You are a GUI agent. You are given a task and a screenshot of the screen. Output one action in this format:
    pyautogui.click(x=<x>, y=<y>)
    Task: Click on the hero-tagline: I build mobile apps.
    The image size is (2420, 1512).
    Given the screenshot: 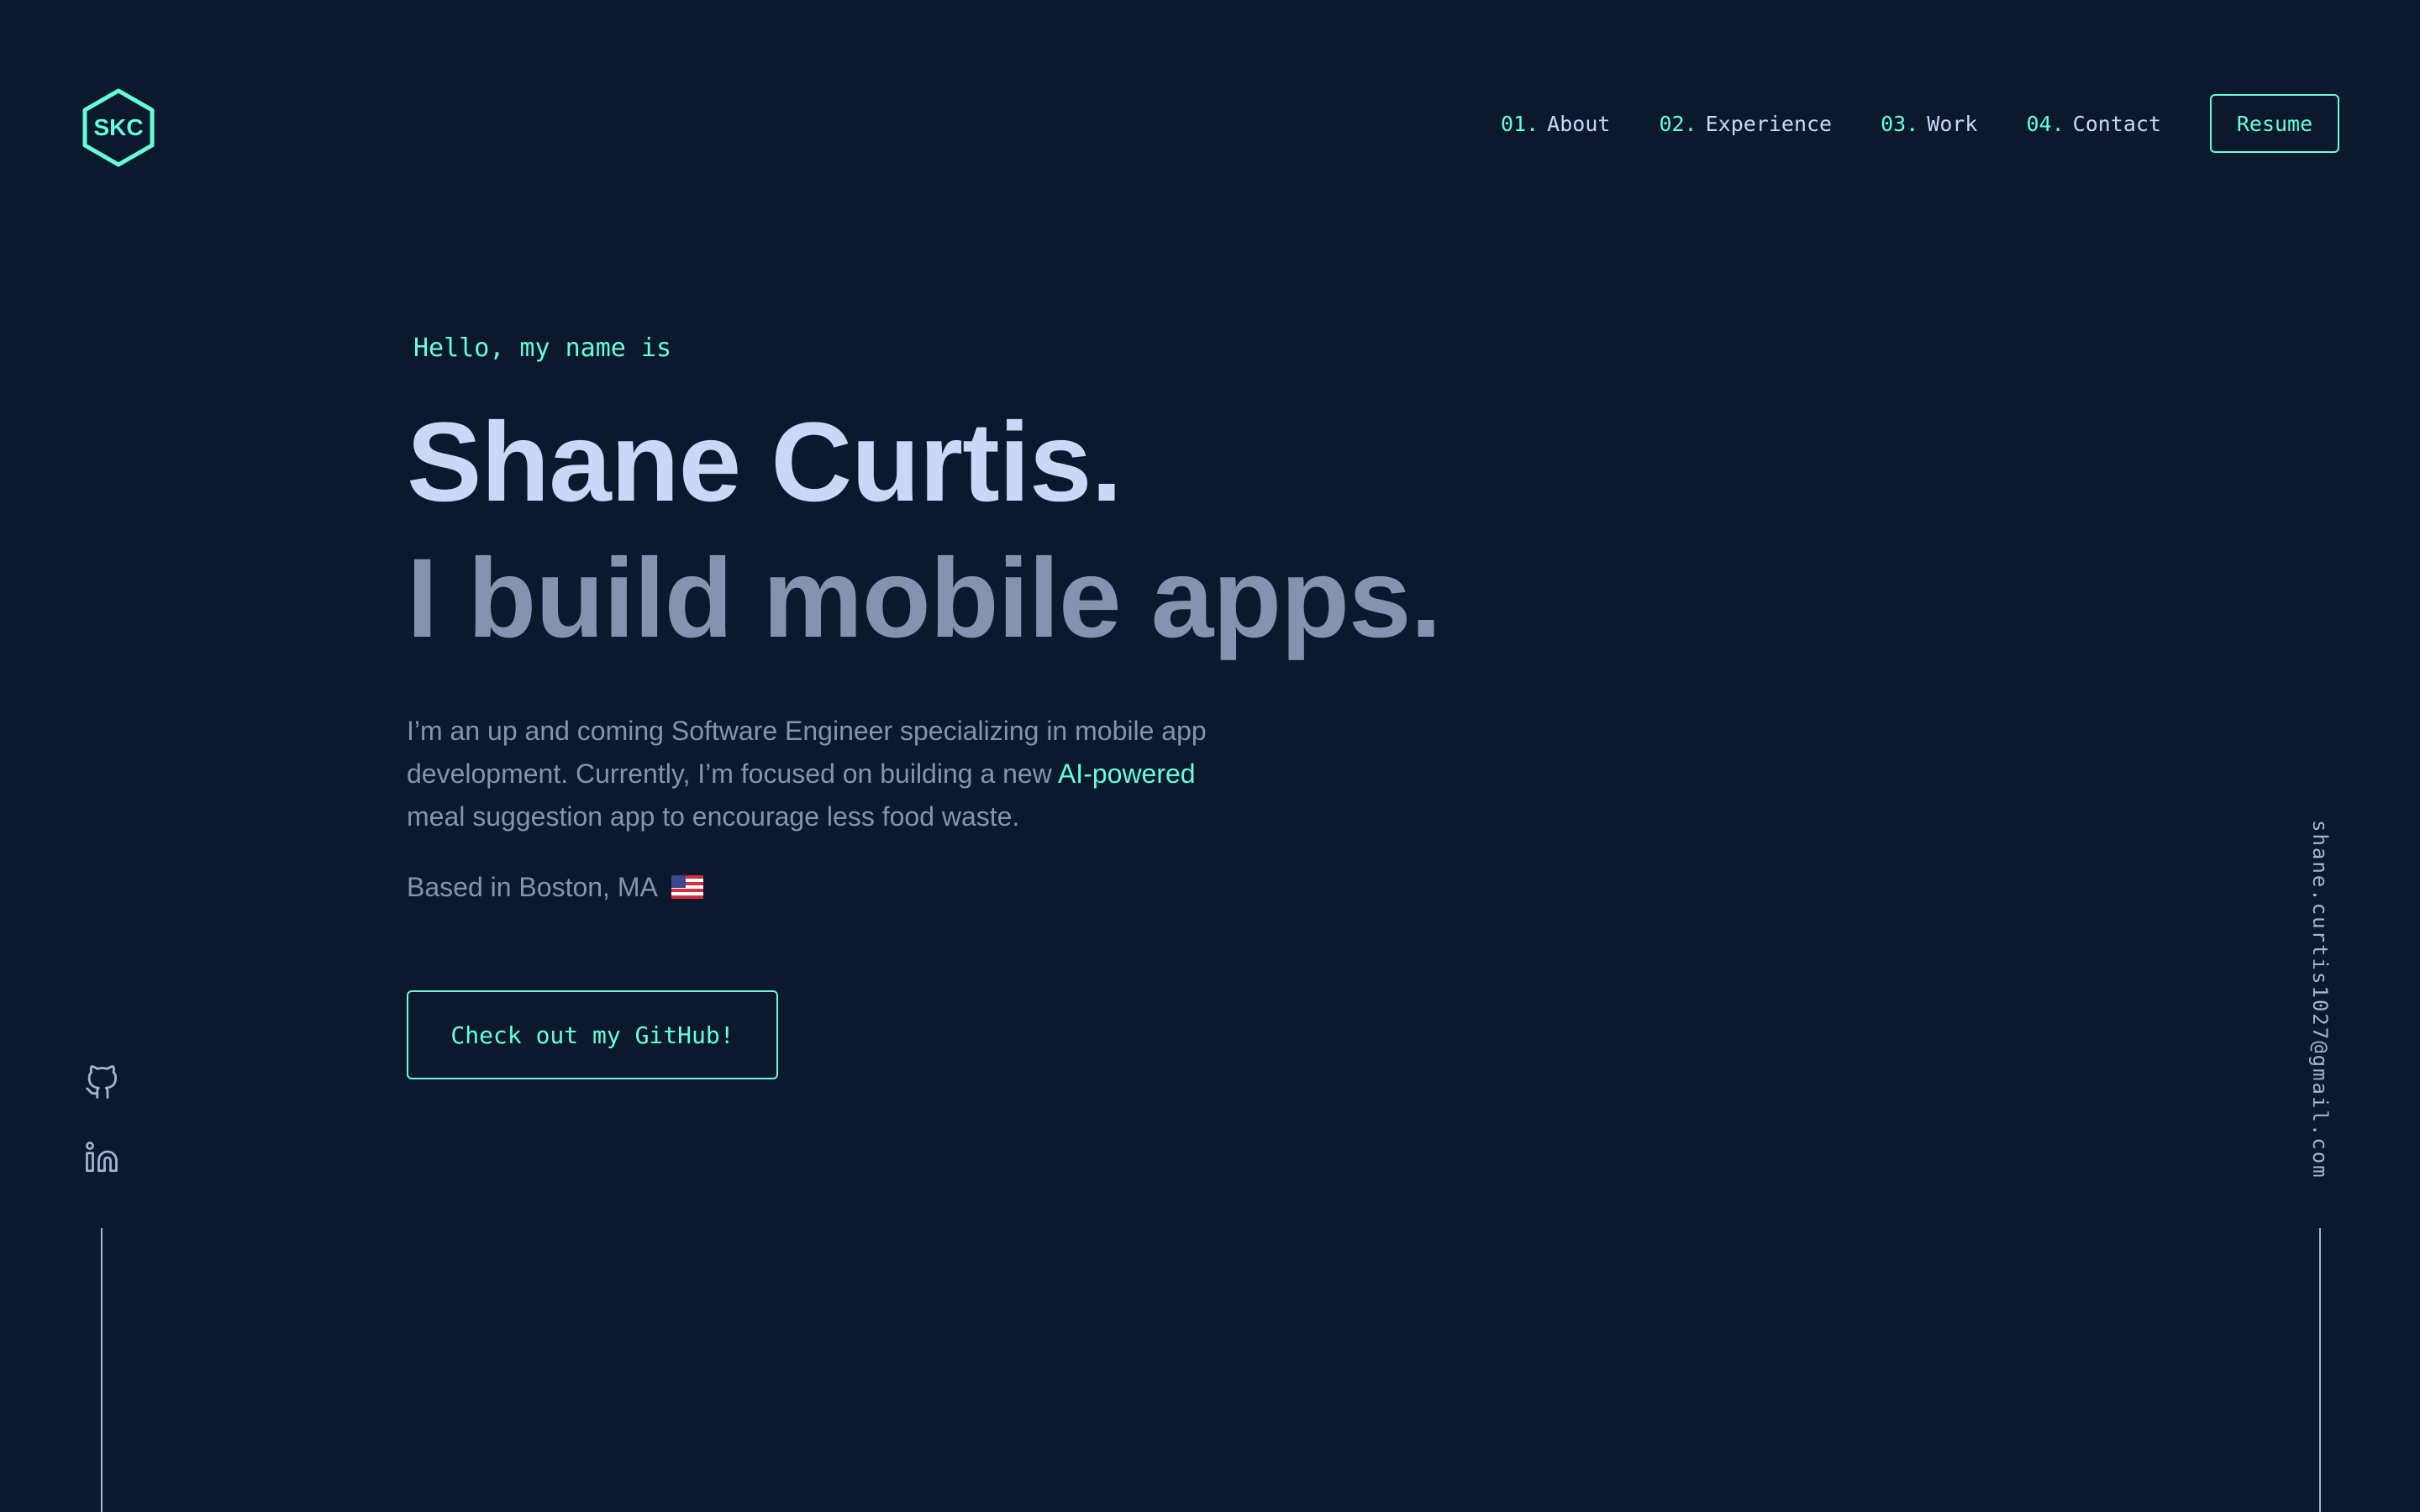 What is the action you would take?
    pyautogui.click(x=925, y=598)
    